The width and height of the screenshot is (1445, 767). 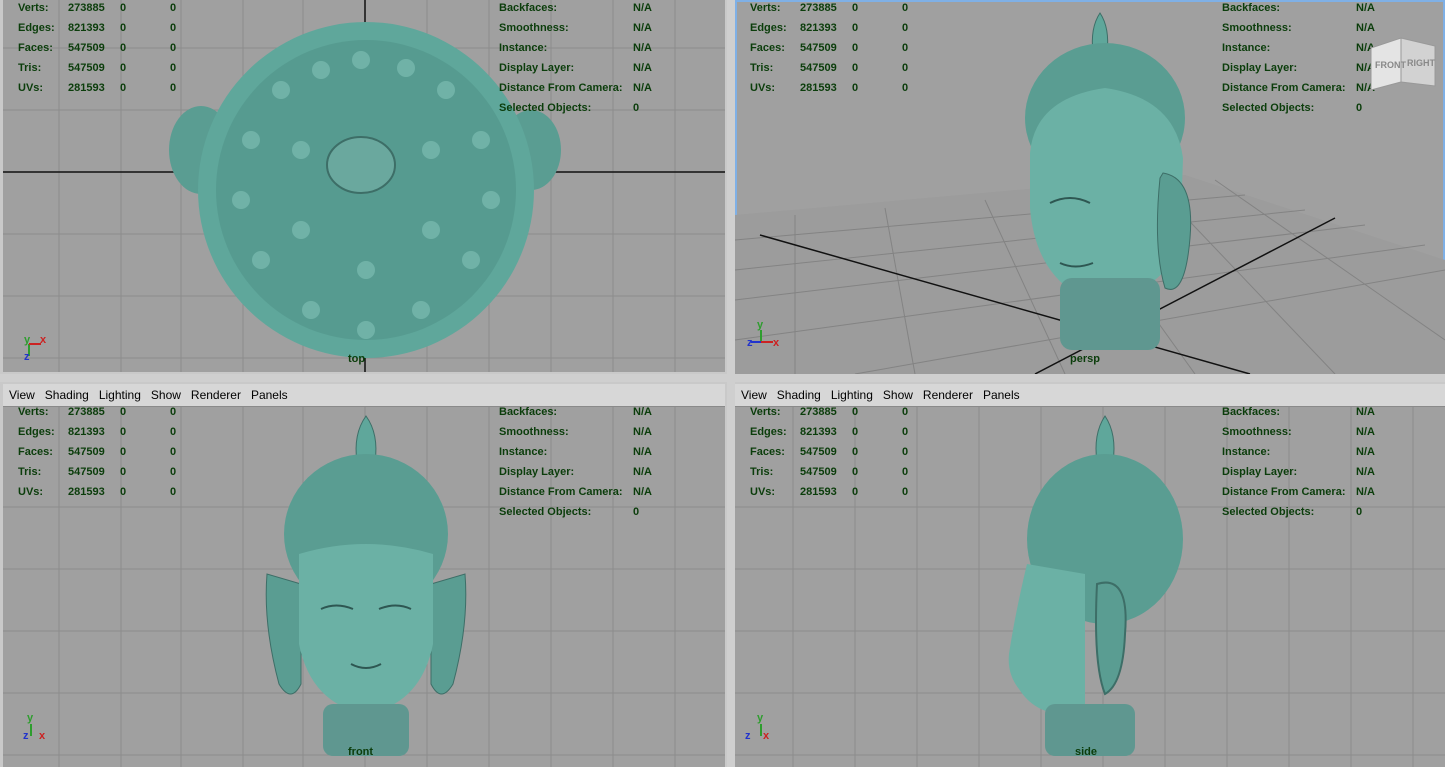 I want to click on svg-text: FRONT, so click(x=1390, y=65).